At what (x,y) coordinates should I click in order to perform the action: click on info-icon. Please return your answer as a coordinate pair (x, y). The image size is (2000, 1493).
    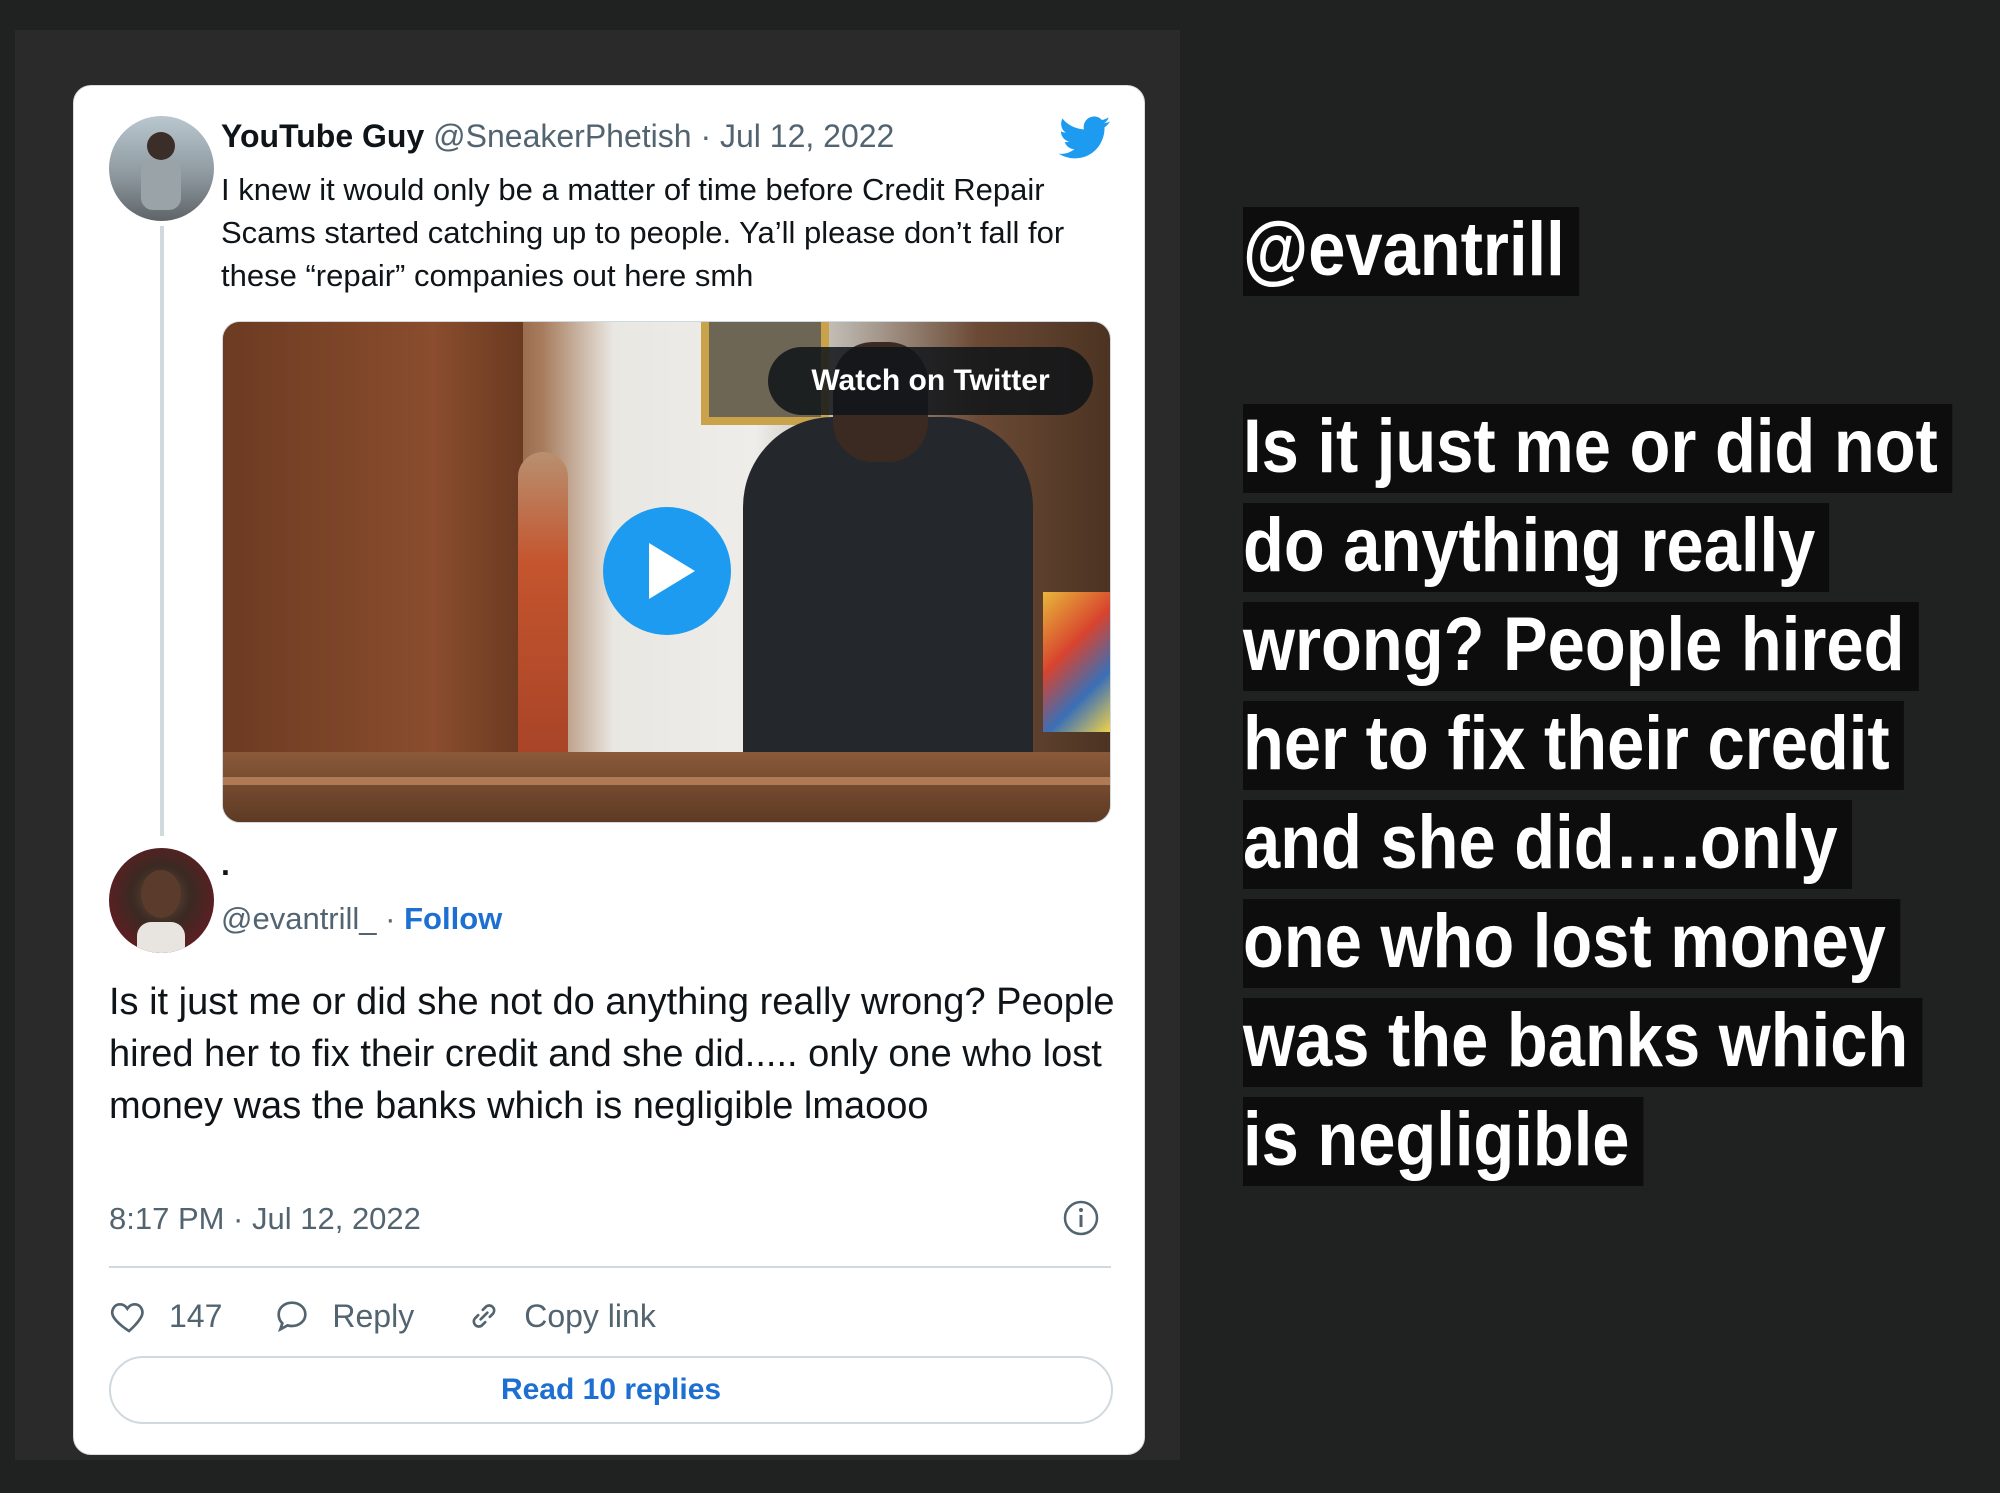
    Looking at the image, I should click on (1081, 1218).